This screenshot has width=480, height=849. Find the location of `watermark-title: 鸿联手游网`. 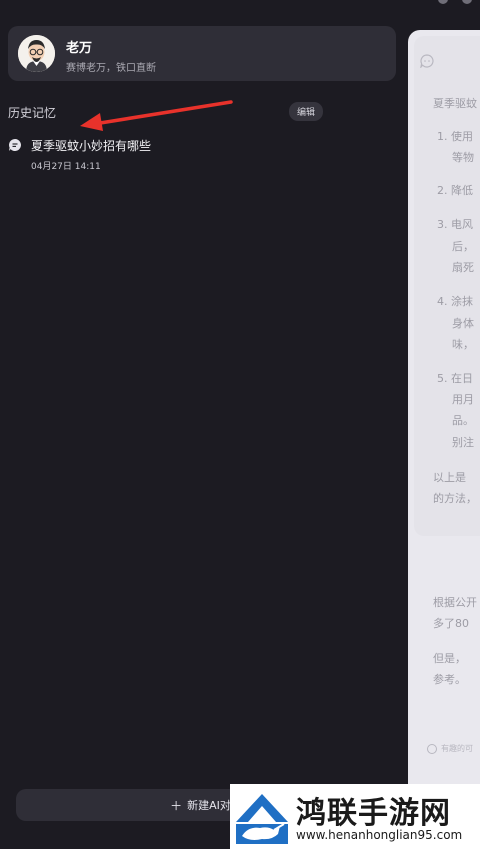

watermark-title: 鸿联手游网 is located at coordinates (373, 813).